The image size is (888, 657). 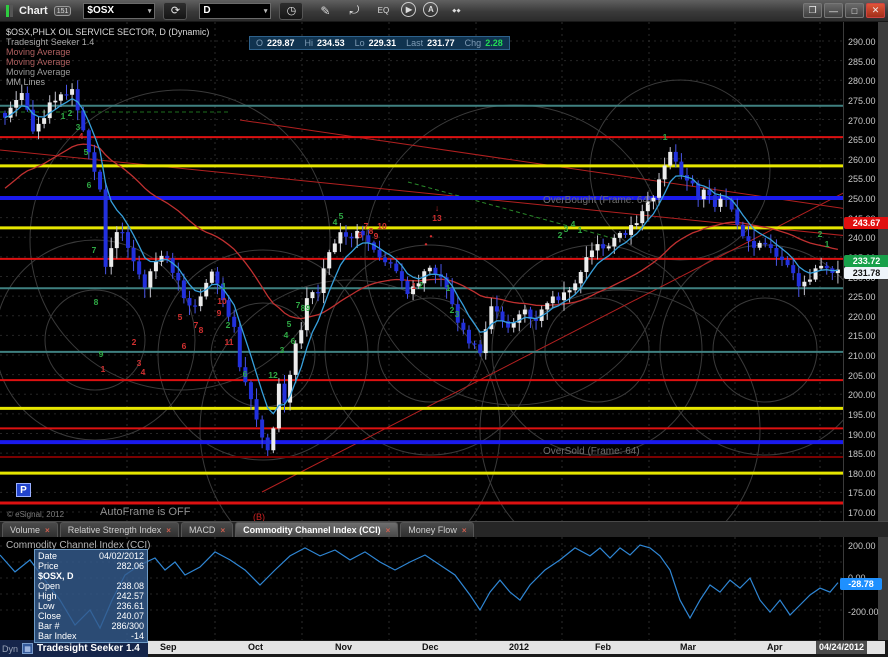 I want to click on minimize-button: —, so click(x=833, y=10).